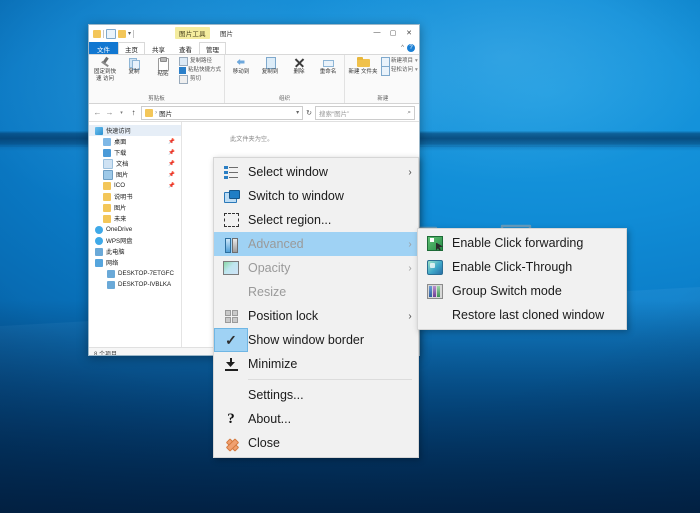 The image size is (700, 513). What do you see at coordinates (122, 33) in the screenshot?
I see `qat-new-folder-icon` at bounding box center [122, 33].